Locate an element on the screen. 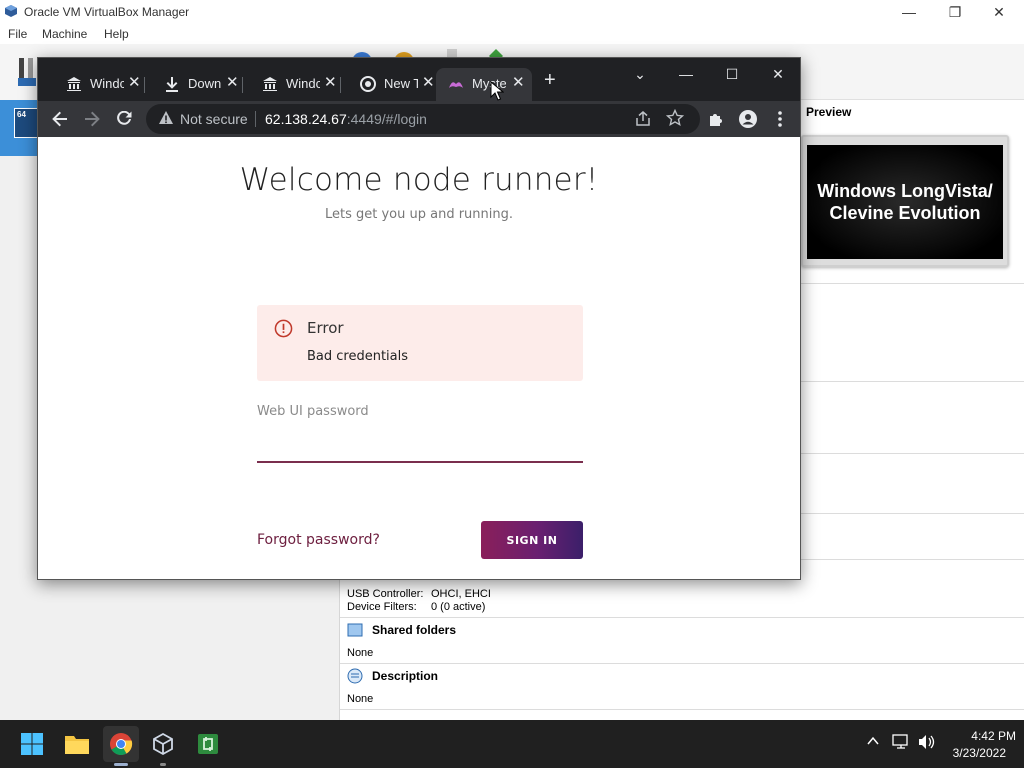 This screenshot has height=768, width=1024. vm-preview-screen: Windows LongVista/Clevine Evolution is located at coordinates (905, 202).